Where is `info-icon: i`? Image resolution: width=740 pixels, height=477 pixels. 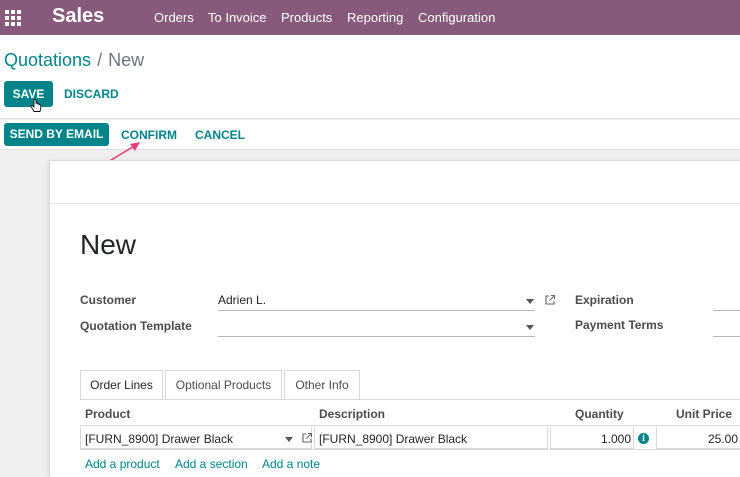 info-icon: i is located at coordinates (643, 438).